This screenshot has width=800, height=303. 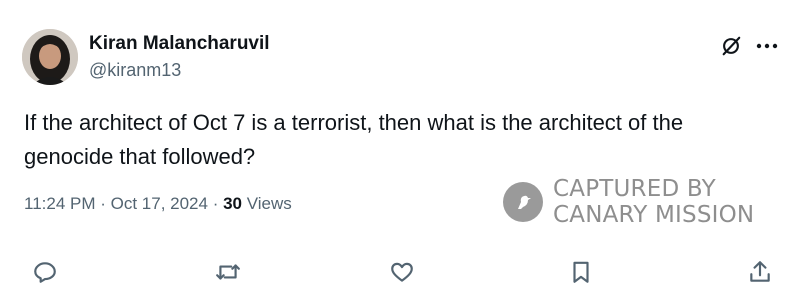 I want to click on watermark-line1: CAPTURED BY, so click(x=634, y=189).